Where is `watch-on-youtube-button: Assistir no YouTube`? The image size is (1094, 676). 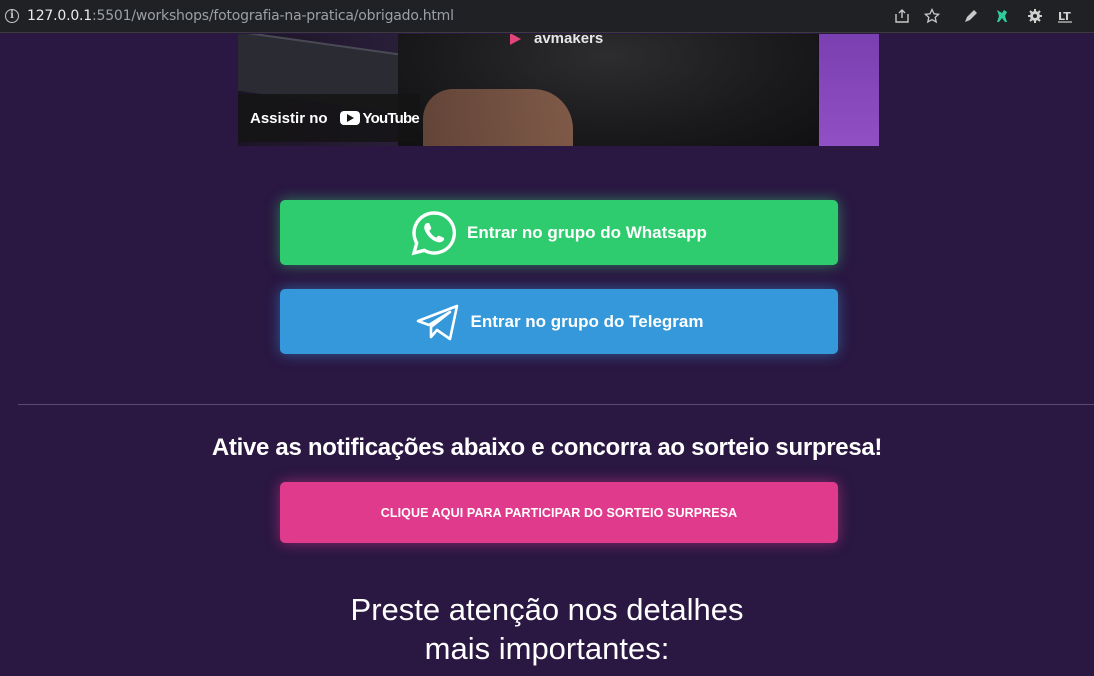
watch-on-youtube-button: Assistir no YouTube is located at coordinates (329, 118).